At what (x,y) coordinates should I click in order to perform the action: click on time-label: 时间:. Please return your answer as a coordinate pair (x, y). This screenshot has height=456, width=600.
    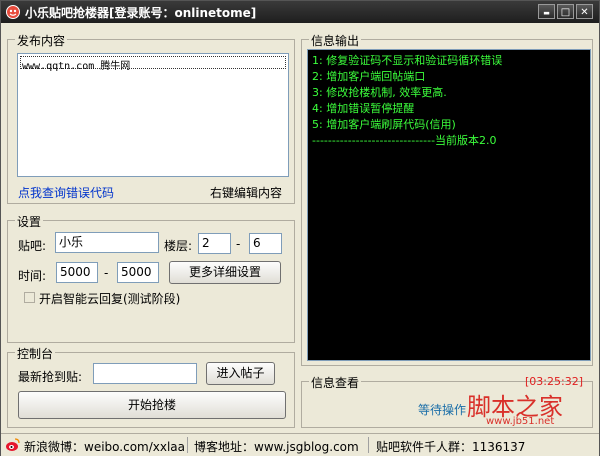
    Looking at the image, I should click on (32, 276).